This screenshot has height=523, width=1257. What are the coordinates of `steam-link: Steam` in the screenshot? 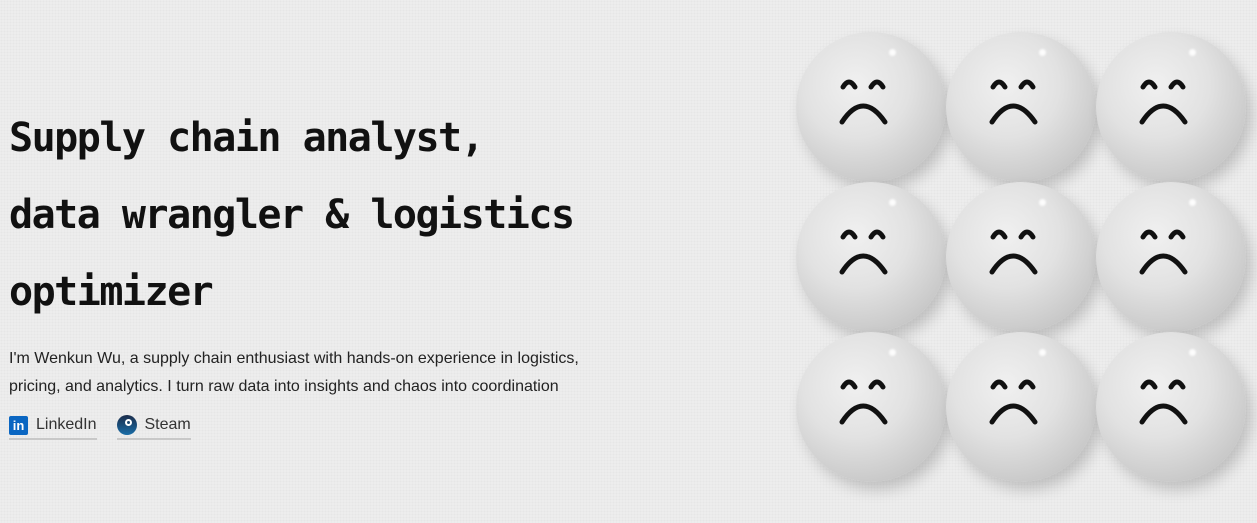 It's located at (153, 427).